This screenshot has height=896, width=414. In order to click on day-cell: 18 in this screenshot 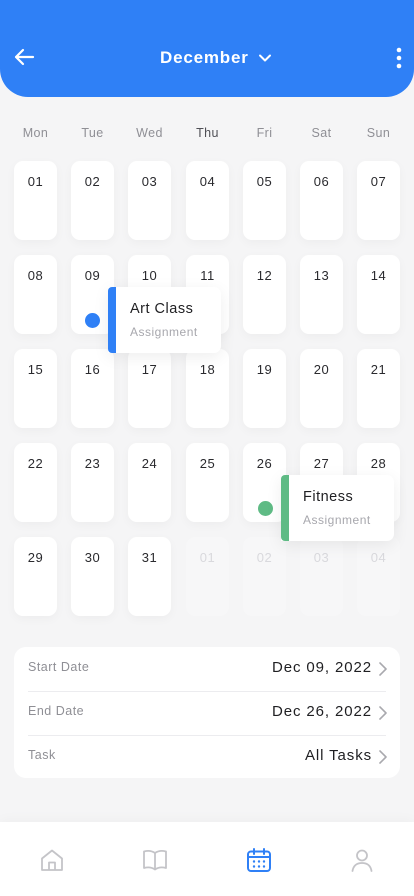, I will do `click(207, 388)`.